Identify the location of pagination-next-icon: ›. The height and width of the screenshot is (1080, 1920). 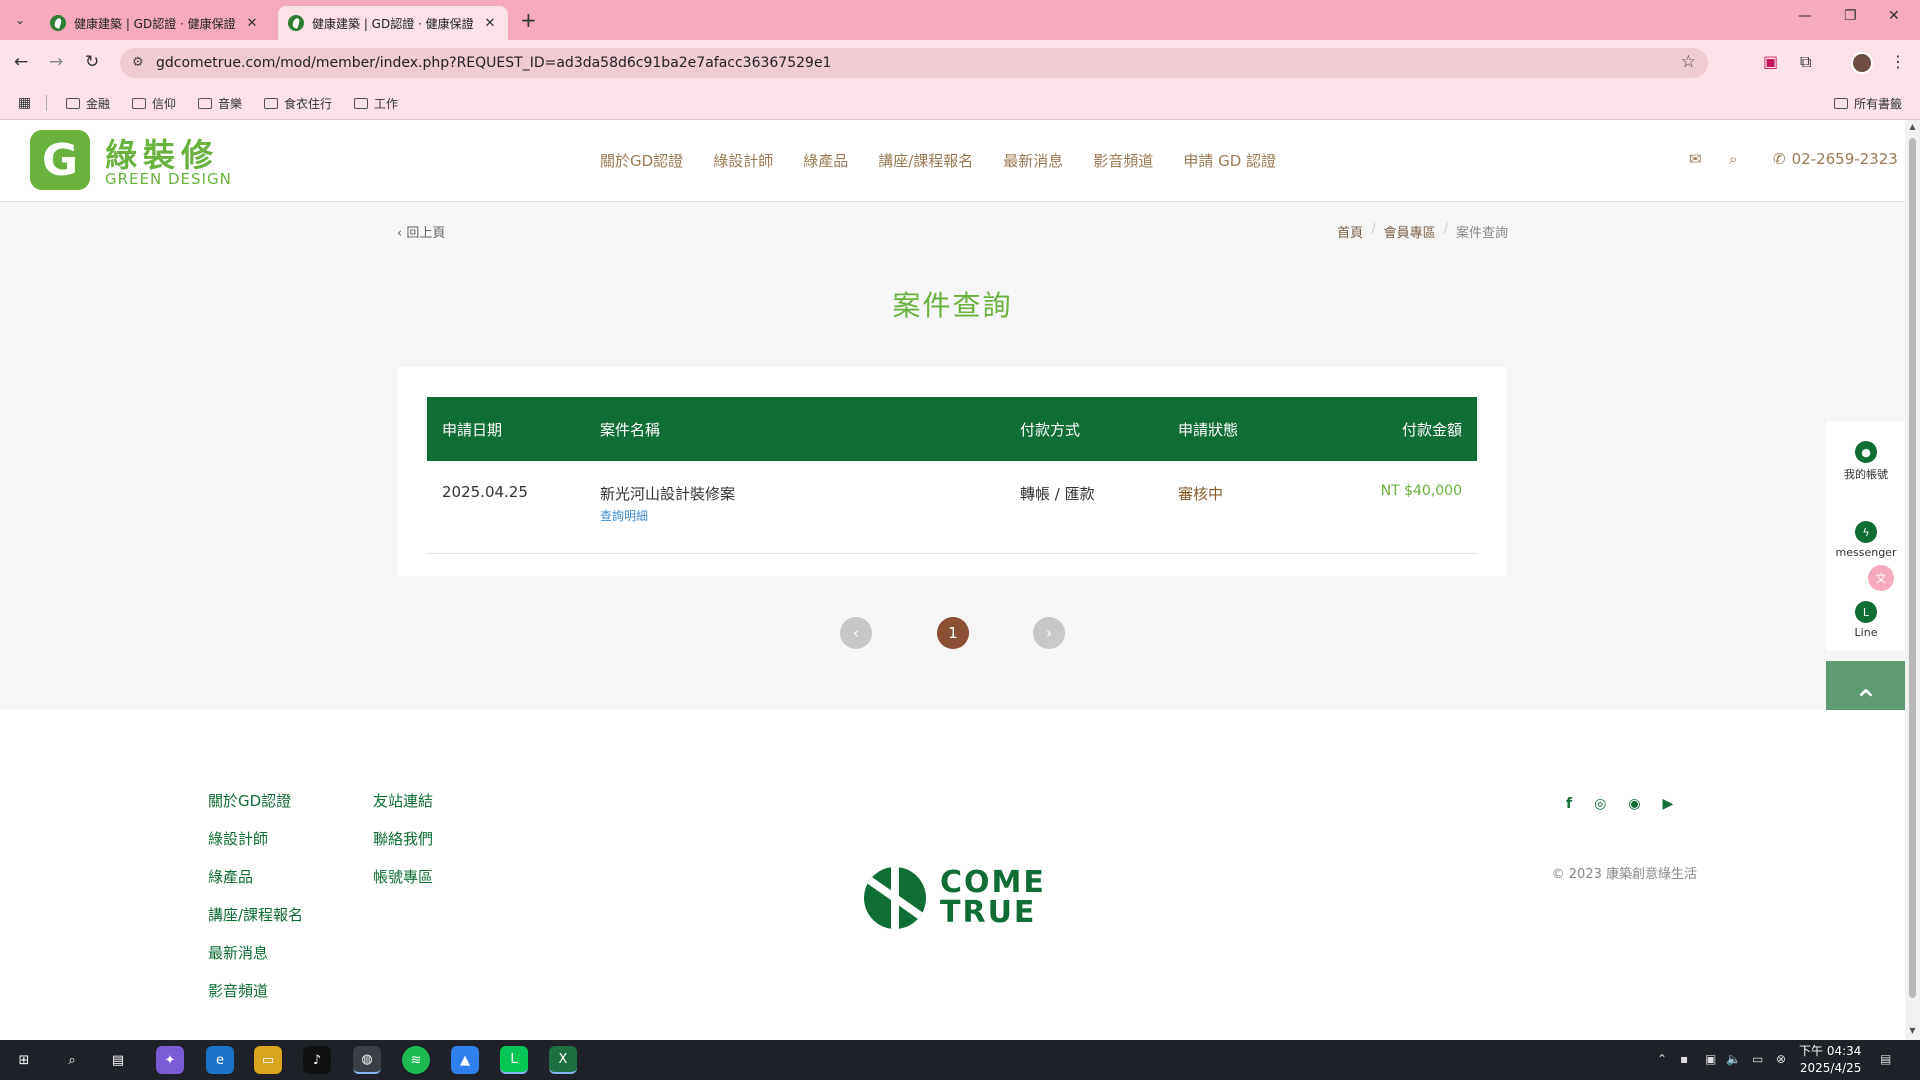
(1049, 633).